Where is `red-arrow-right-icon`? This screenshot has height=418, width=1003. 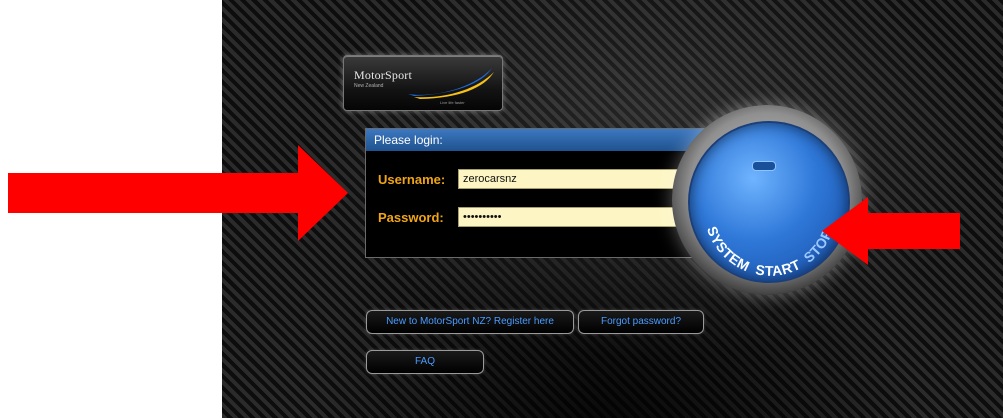 red-arrow-right-icon is located at coordinates (178, 193).